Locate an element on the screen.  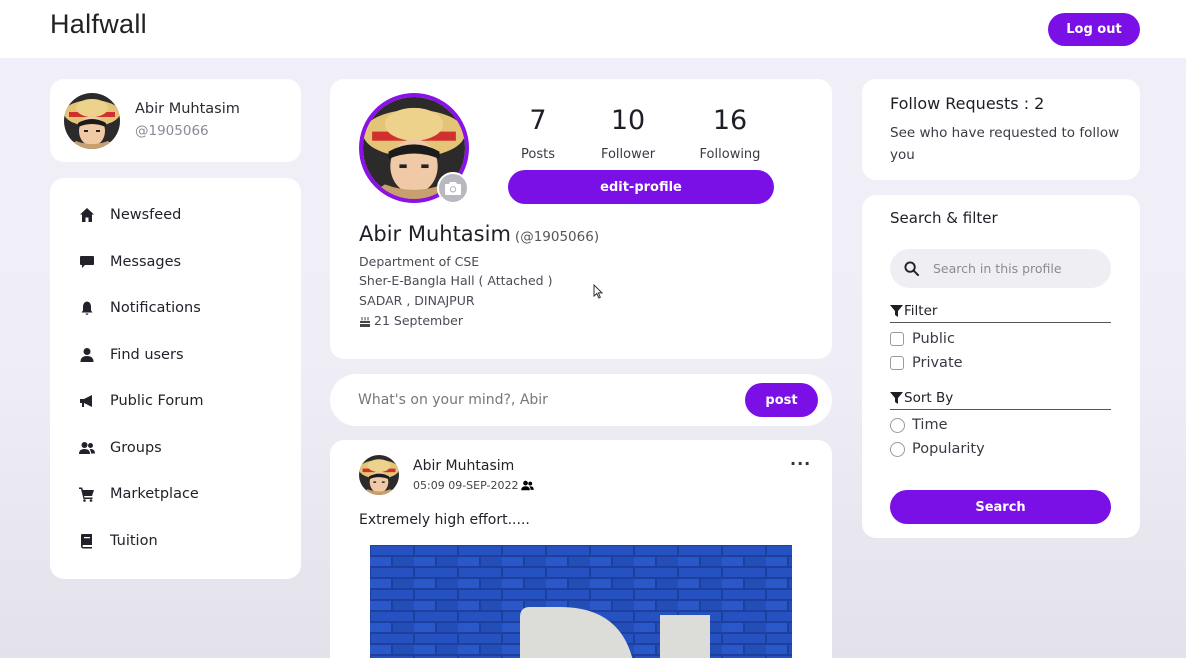
sidebar-item-public-forum: Public Forum is located at coordinates (141, 401).